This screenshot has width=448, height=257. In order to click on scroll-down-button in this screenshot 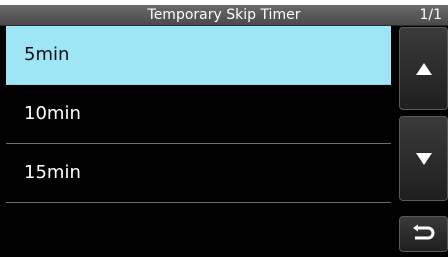, I will do `click(423, 158)`.